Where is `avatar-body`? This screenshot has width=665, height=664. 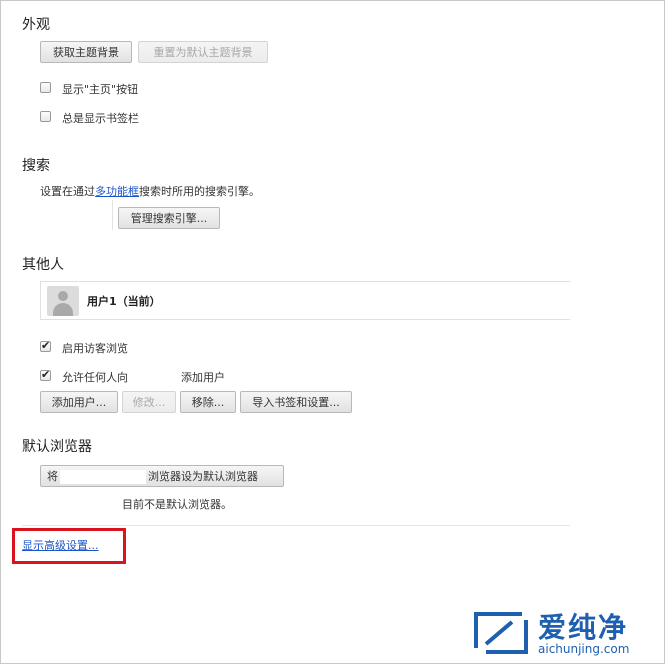
avatar-body is located at coordinates (63, 309).